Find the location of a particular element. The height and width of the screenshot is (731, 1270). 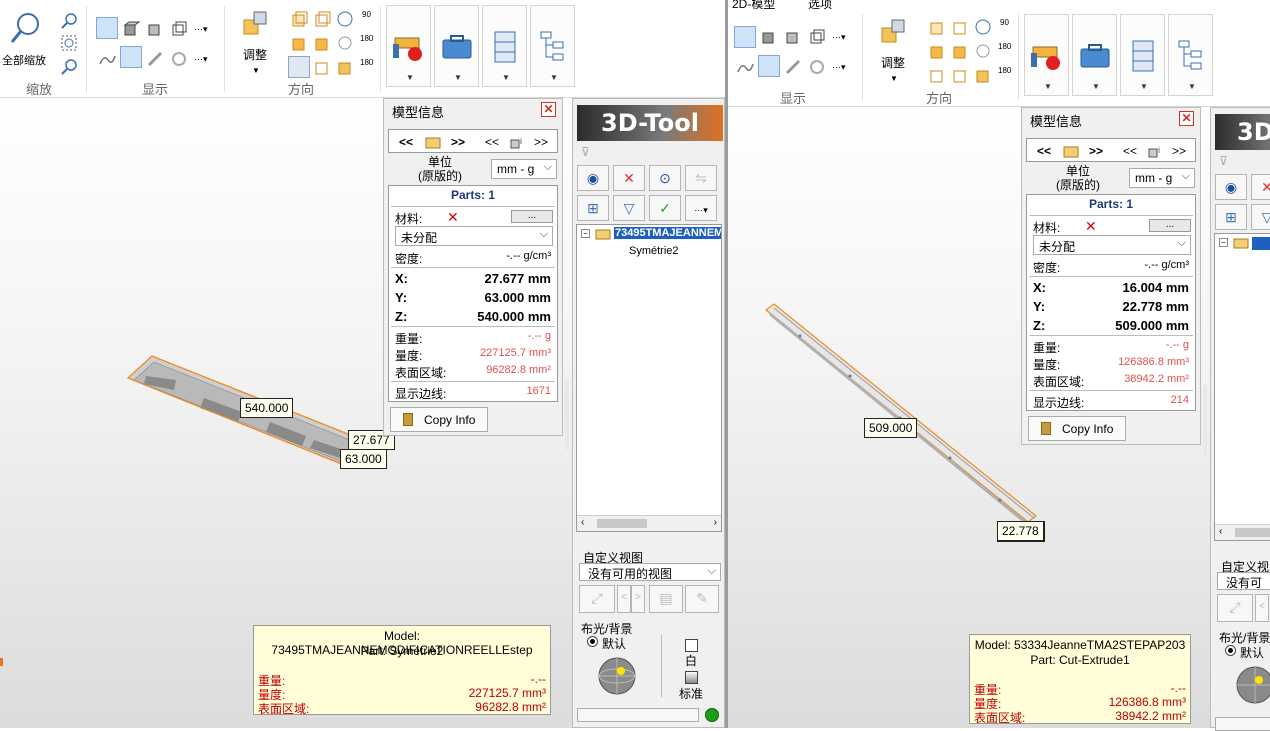

tree-root-item is located at coordinates (1261, 243).